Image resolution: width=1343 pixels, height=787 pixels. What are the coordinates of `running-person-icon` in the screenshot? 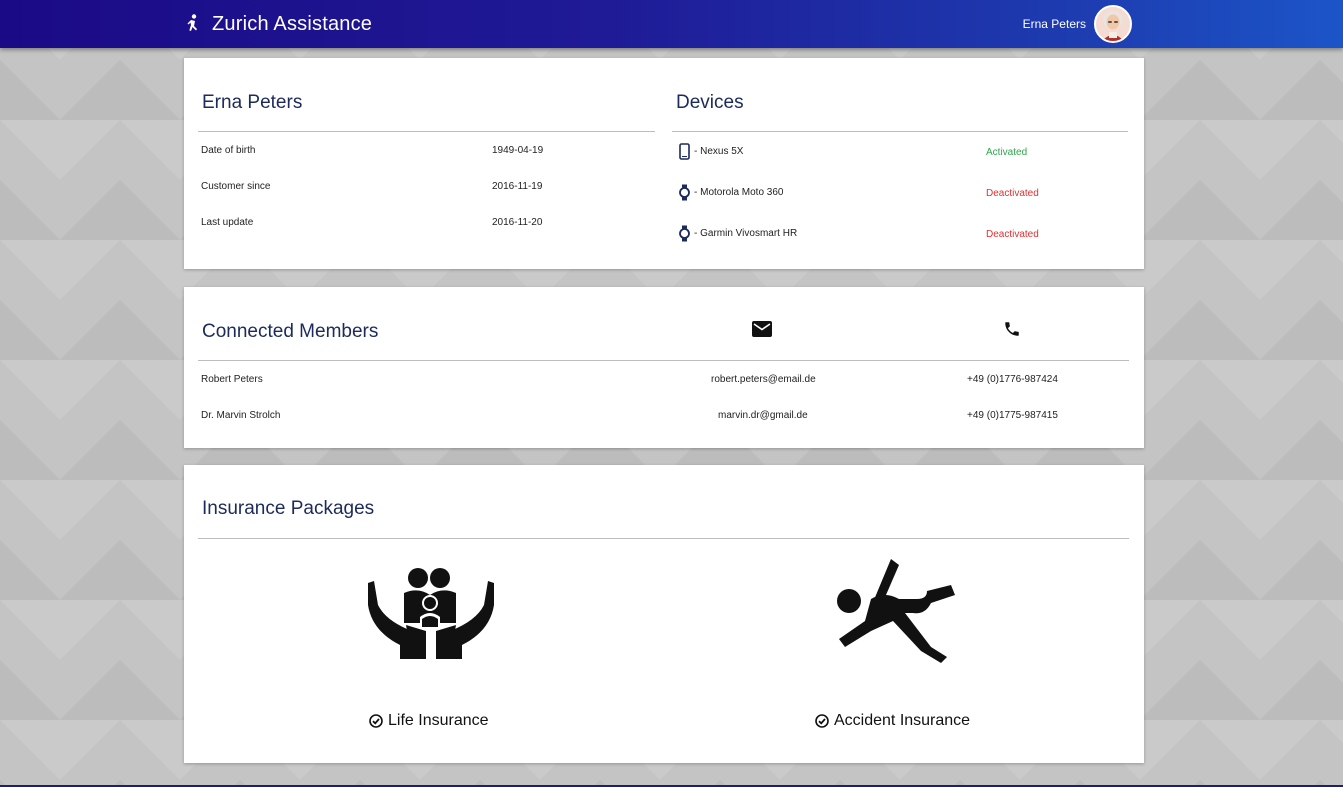 It's located at (192, 22).